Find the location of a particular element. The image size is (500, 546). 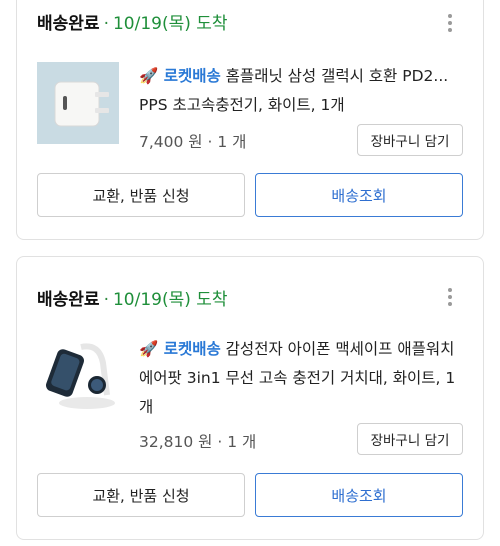

charger-icon is located at coordinates (78, 103).